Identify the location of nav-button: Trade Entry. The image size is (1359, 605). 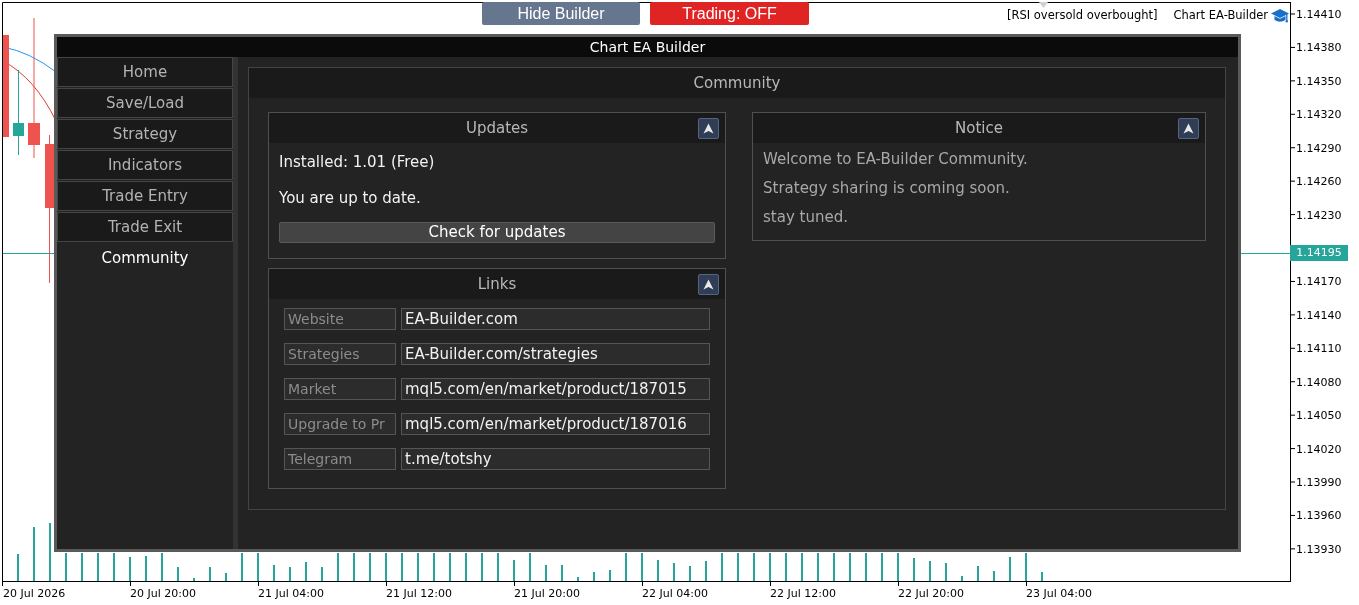
(145, 196).